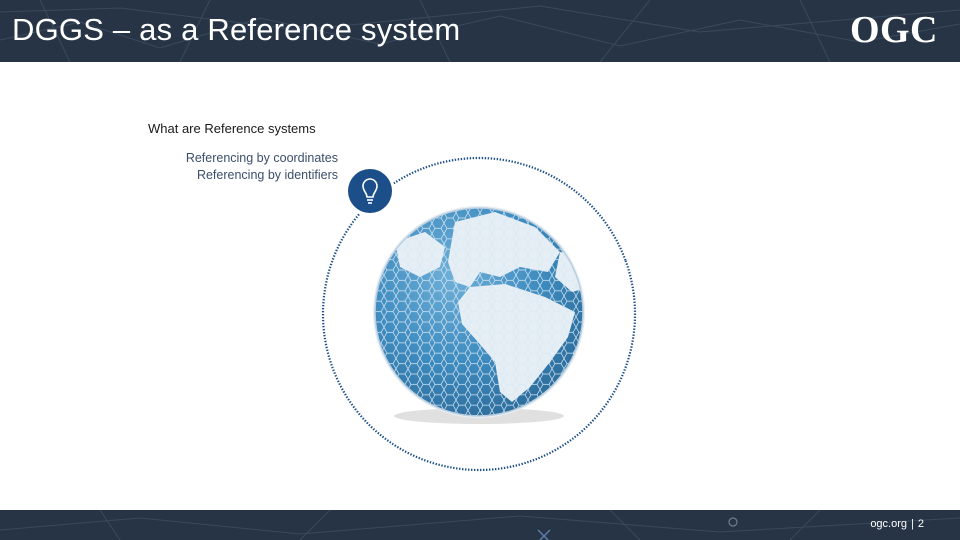 The width and height of the screenshot is (960, 540). What do you see at coordinates (889, 524) in the screenshot?
I see `footer-site: ogc.org` at bounding box center [889, 524].